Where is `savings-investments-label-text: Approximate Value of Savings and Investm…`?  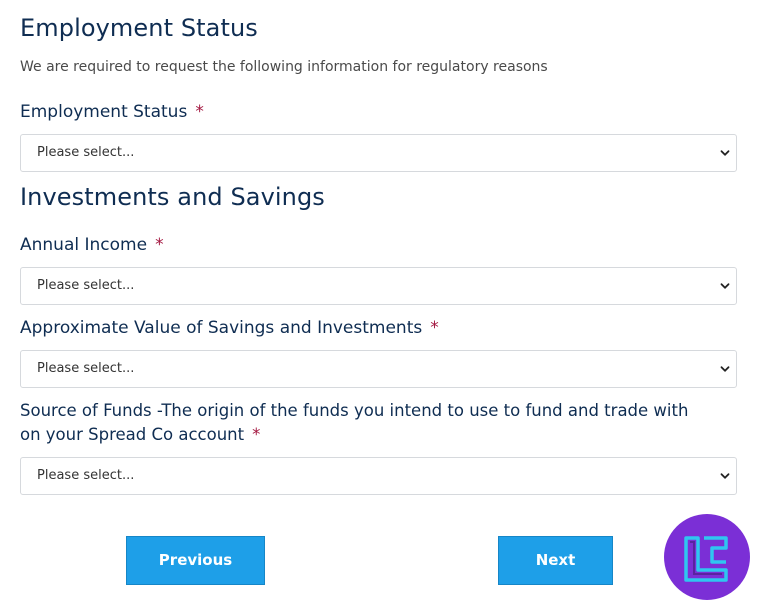 savings-investments-label-text: Approximate Value of Savings and Investm… is located at coordinates (221, 328).